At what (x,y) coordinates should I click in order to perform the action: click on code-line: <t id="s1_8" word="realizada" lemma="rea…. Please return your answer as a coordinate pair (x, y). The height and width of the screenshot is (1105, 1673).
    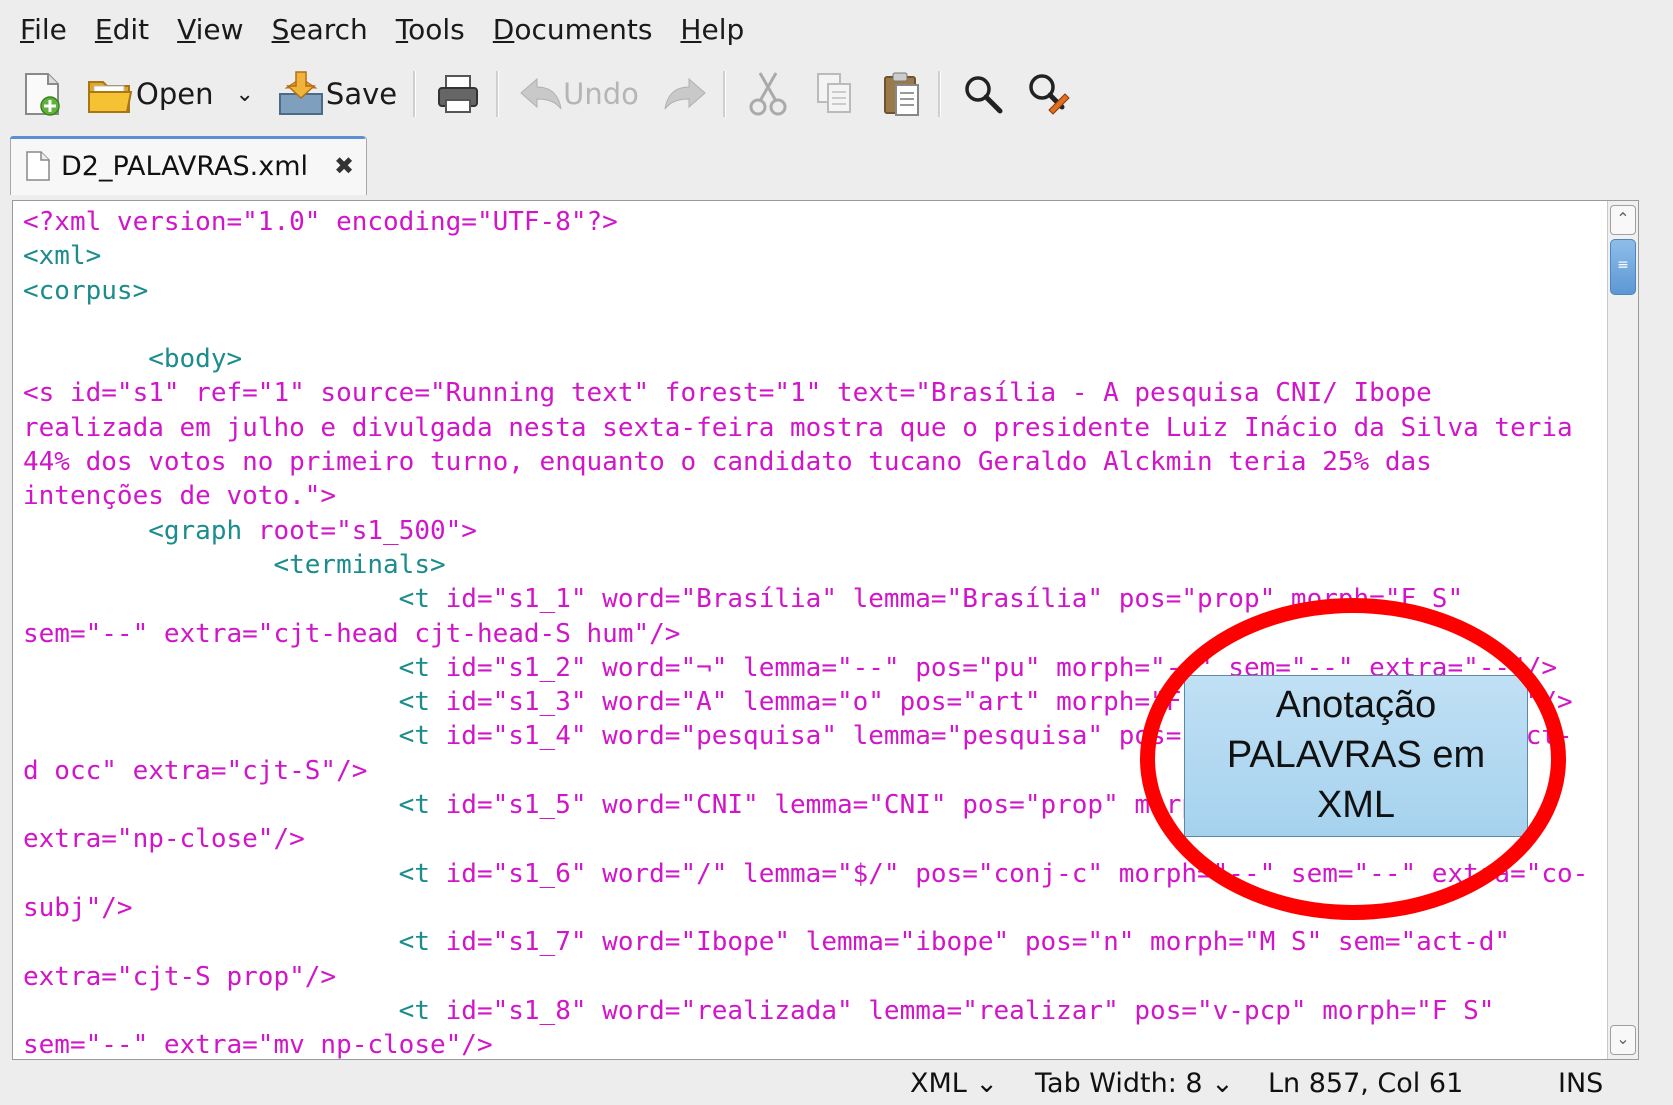
    Looking at the image, I should click on (759, 1010).